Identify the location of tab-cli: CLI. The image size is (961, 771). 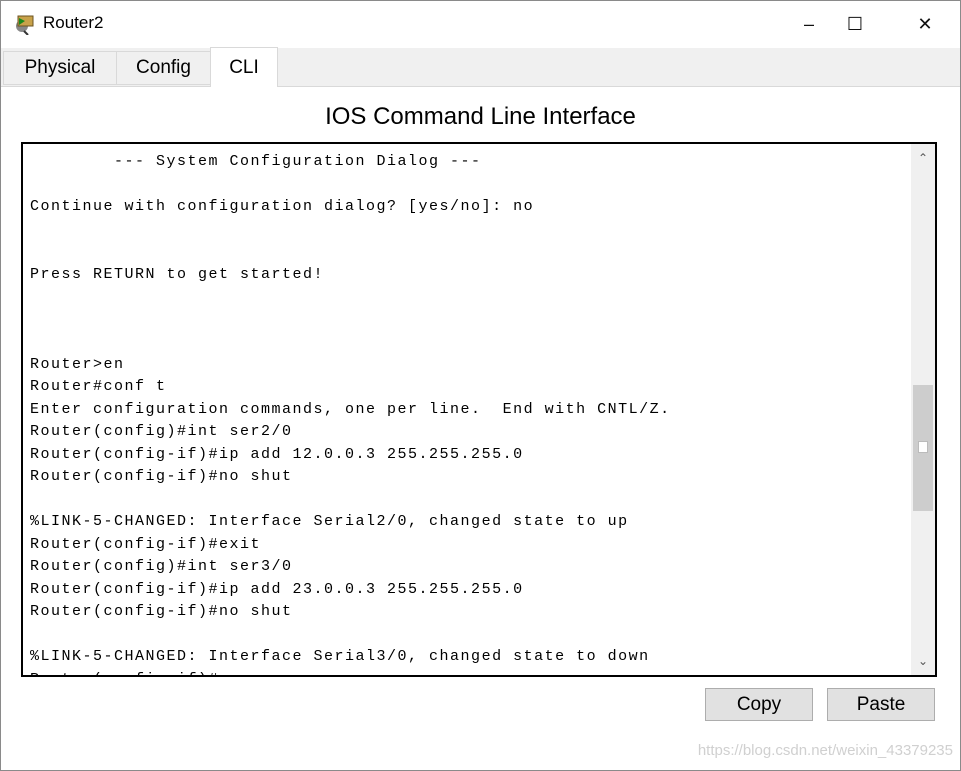
(244, 67).